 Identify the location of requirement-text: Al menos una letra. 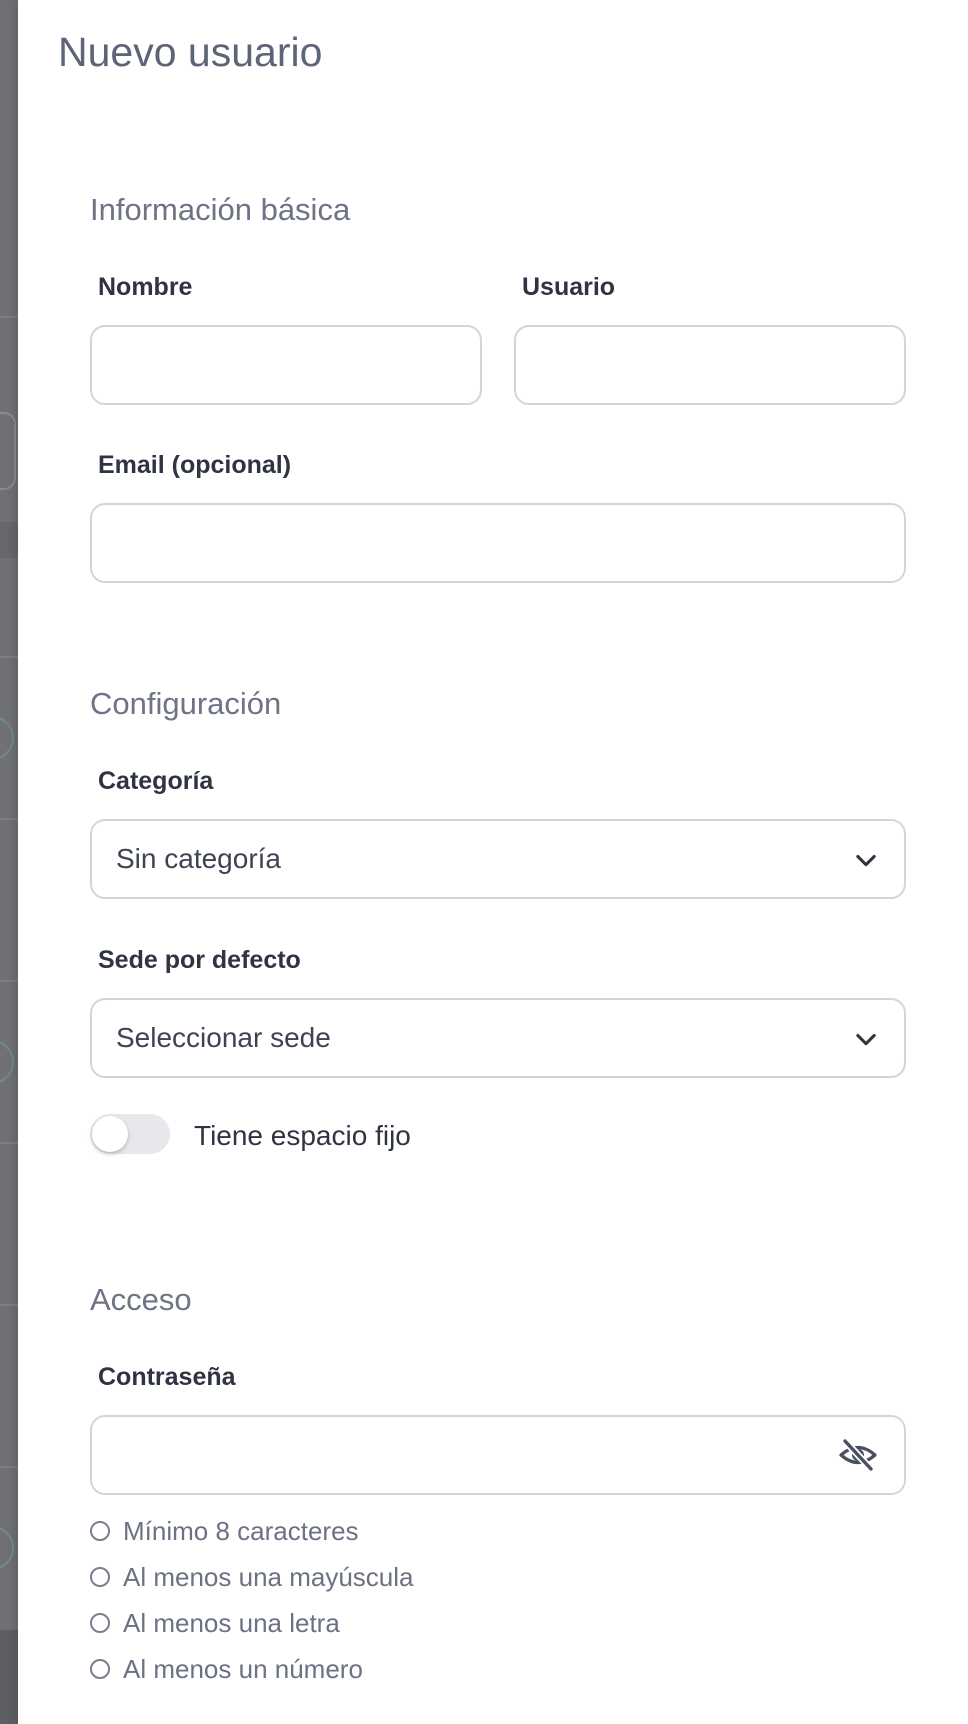
(231, 1623).